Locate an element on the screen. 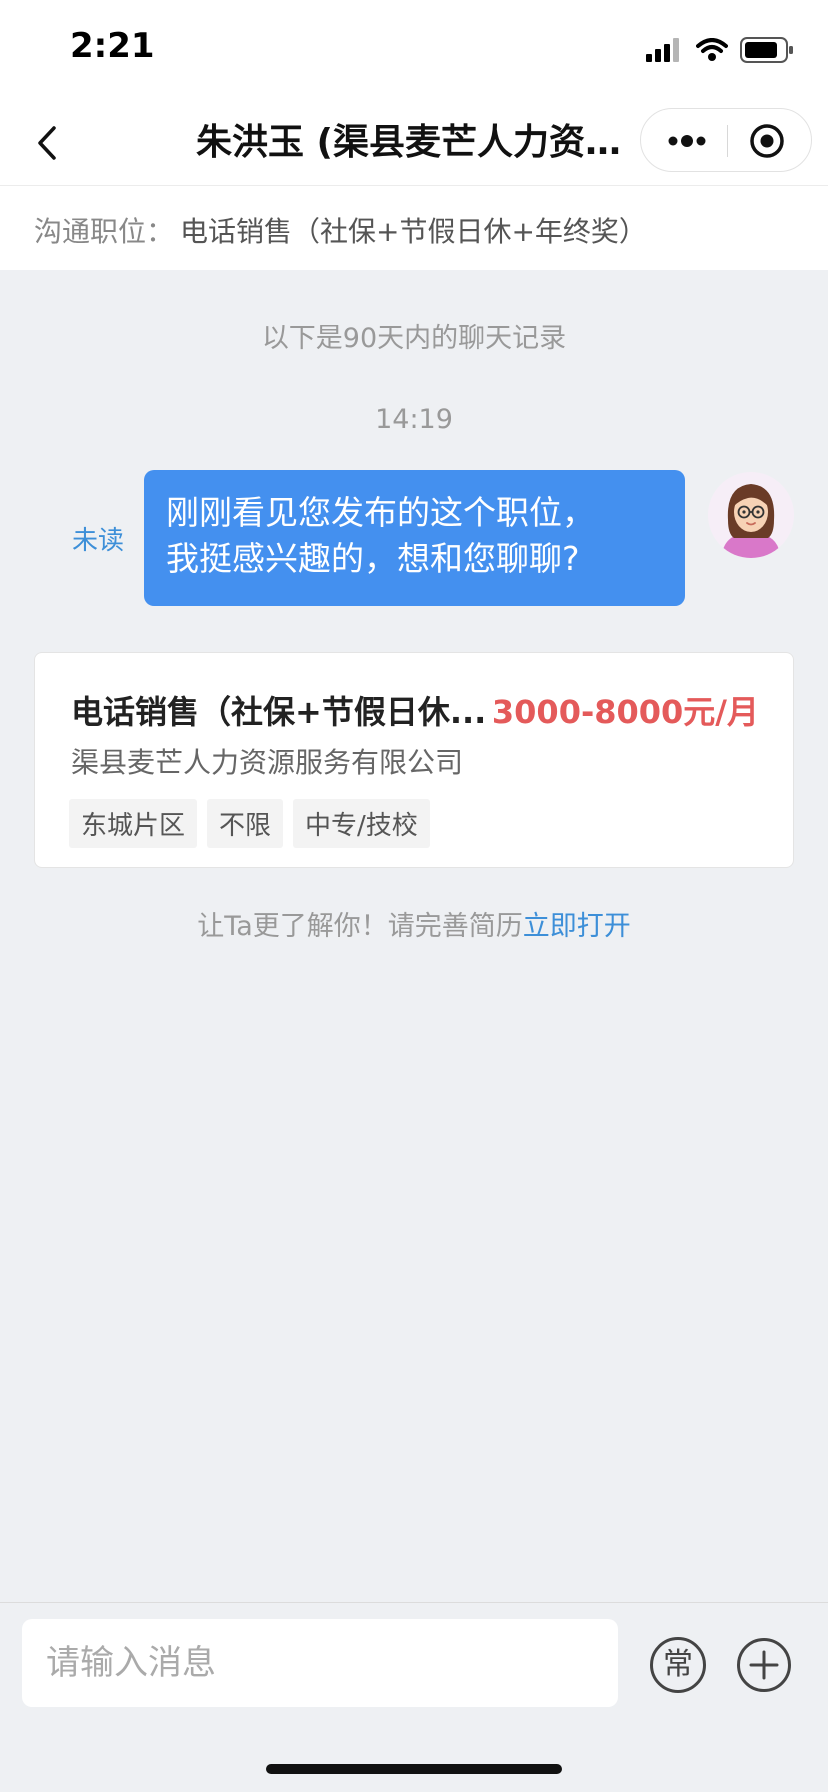 Image resolution: width=828 pixels, height=1792 pixels. message-bubble: 刚刚看见您发布的这个职位， 我挺感兴趣的，想和您聊聊? is located at coordinates (414, 538).